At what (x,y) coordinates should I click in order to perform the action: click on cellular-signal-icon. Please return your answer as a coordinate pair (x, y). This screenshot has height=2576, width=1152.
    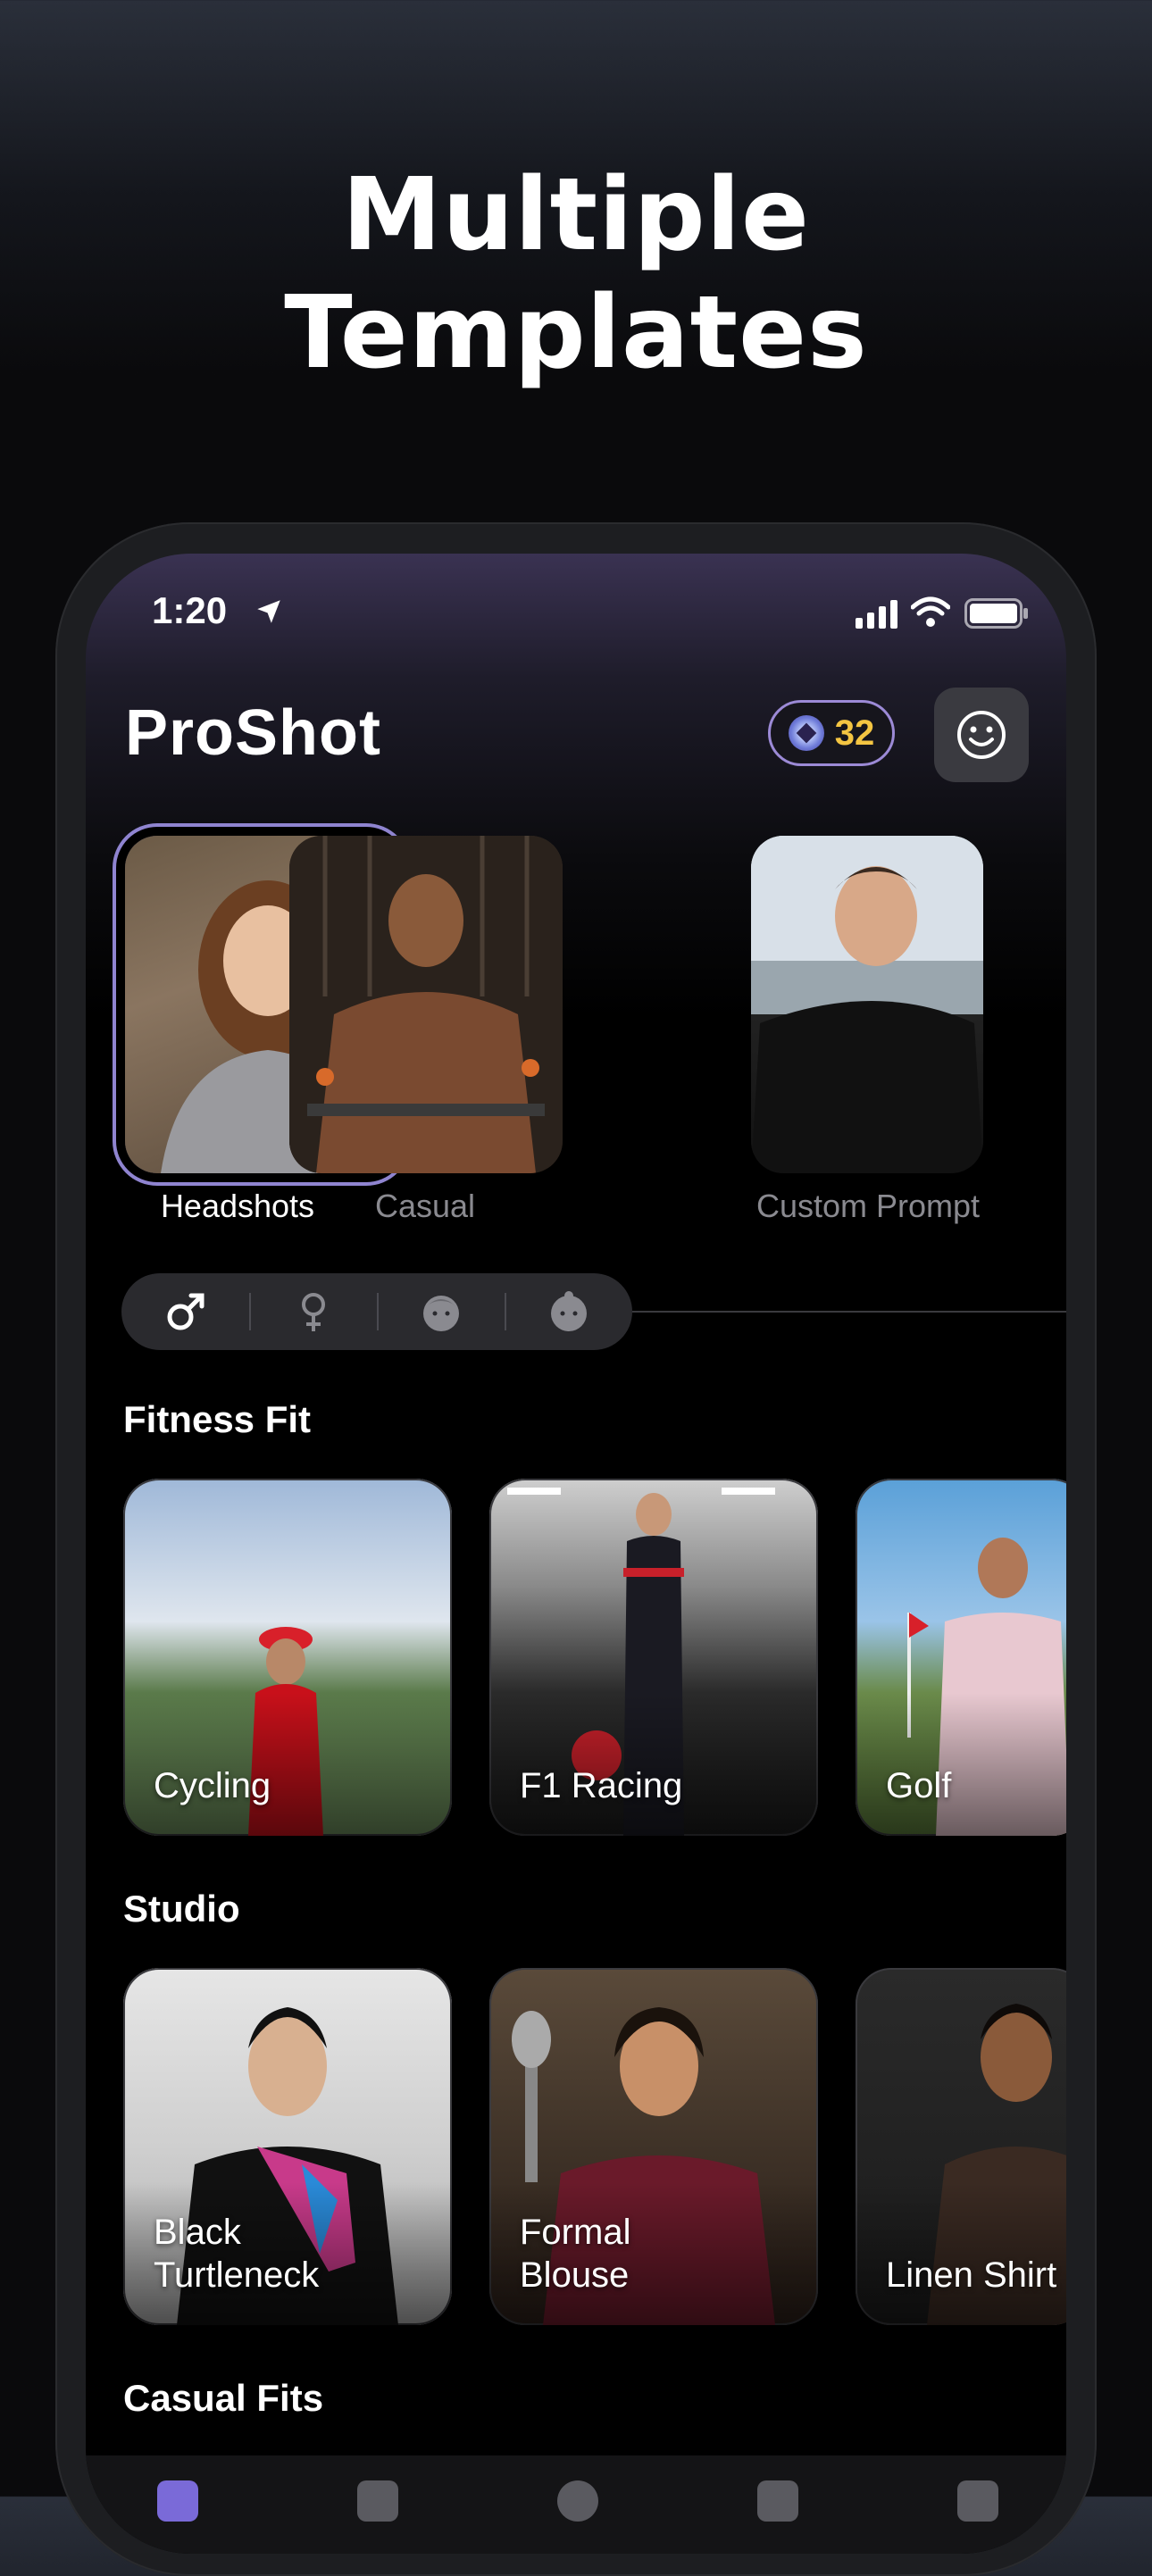
    Looking at the image, I should click on (876, 614).